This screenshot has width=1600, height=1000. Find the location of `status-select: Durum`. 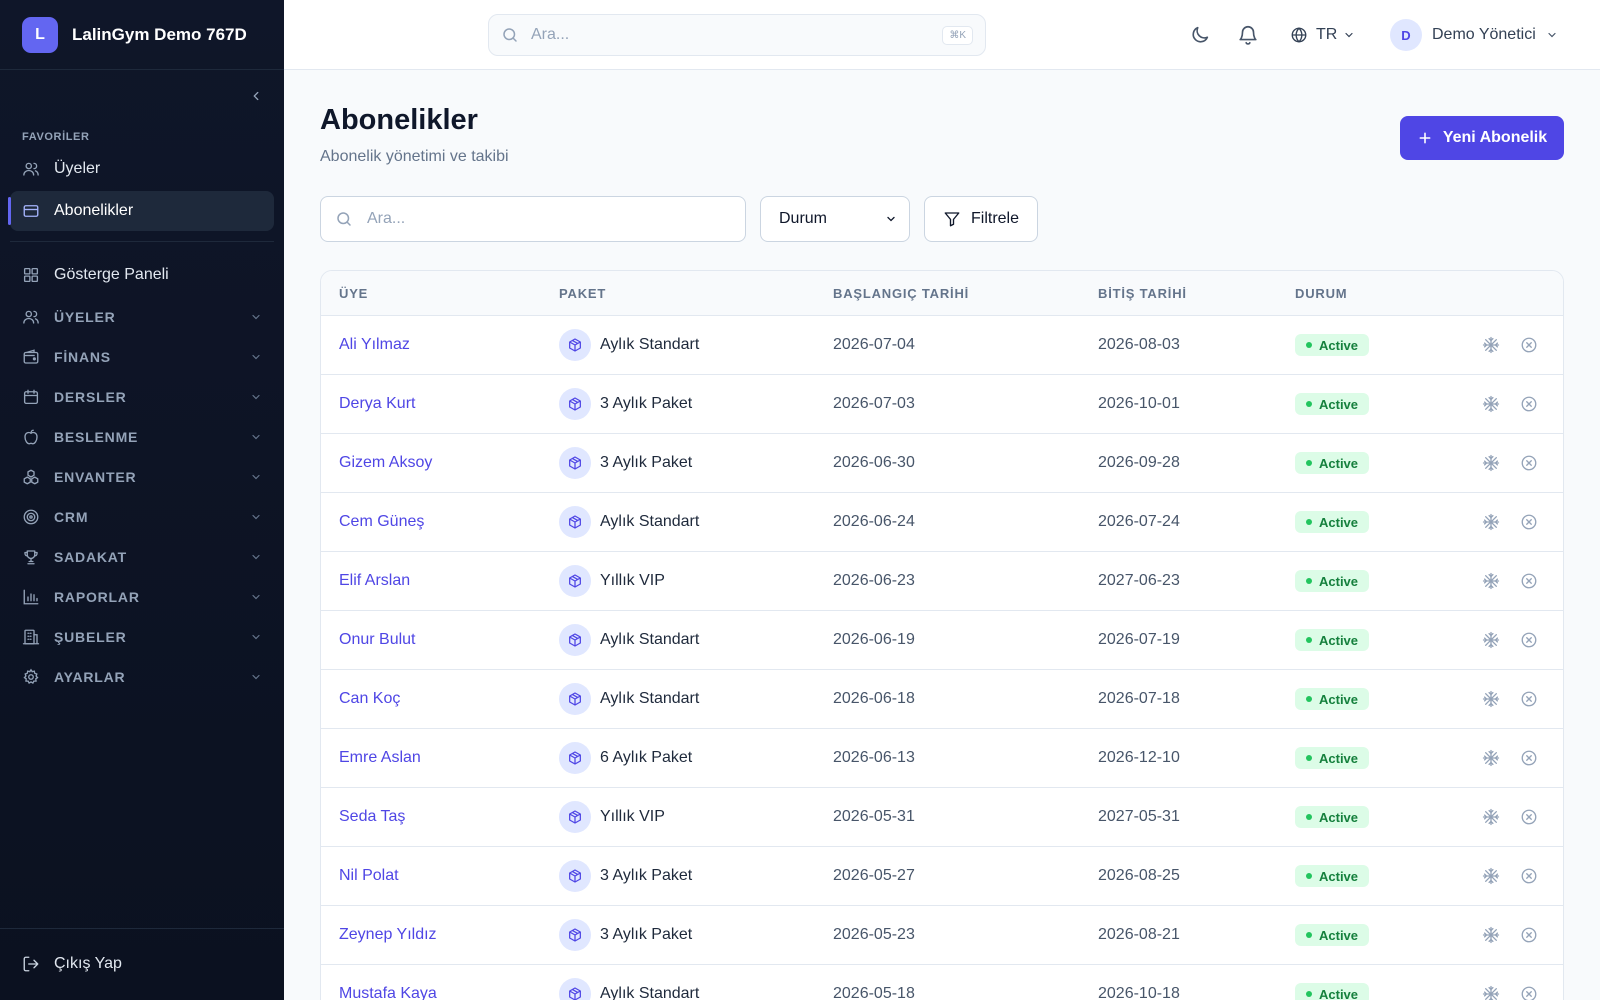

status-select: Durum is located at coordinates (835, 219).